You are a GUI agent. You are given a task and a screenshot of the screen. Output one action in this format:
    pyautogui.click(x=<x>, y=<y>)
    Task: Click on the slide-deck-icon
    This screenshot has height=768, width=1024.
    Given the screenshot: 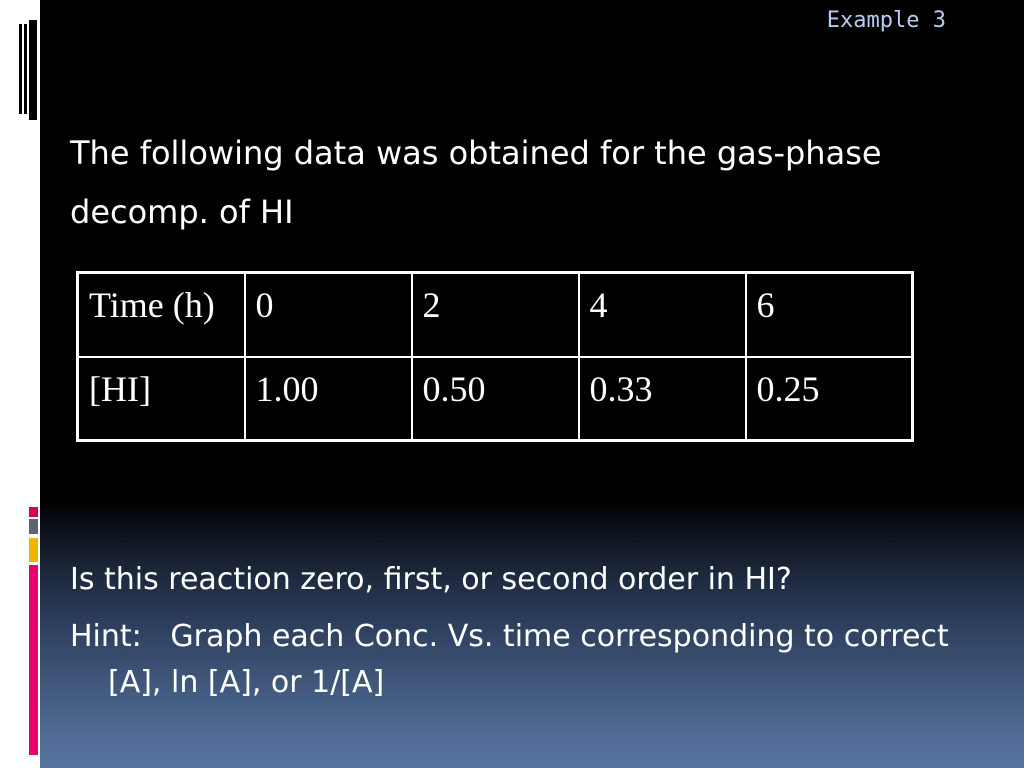 What is the action you would take?
    pyautogui.click(x=28, y=70)
    